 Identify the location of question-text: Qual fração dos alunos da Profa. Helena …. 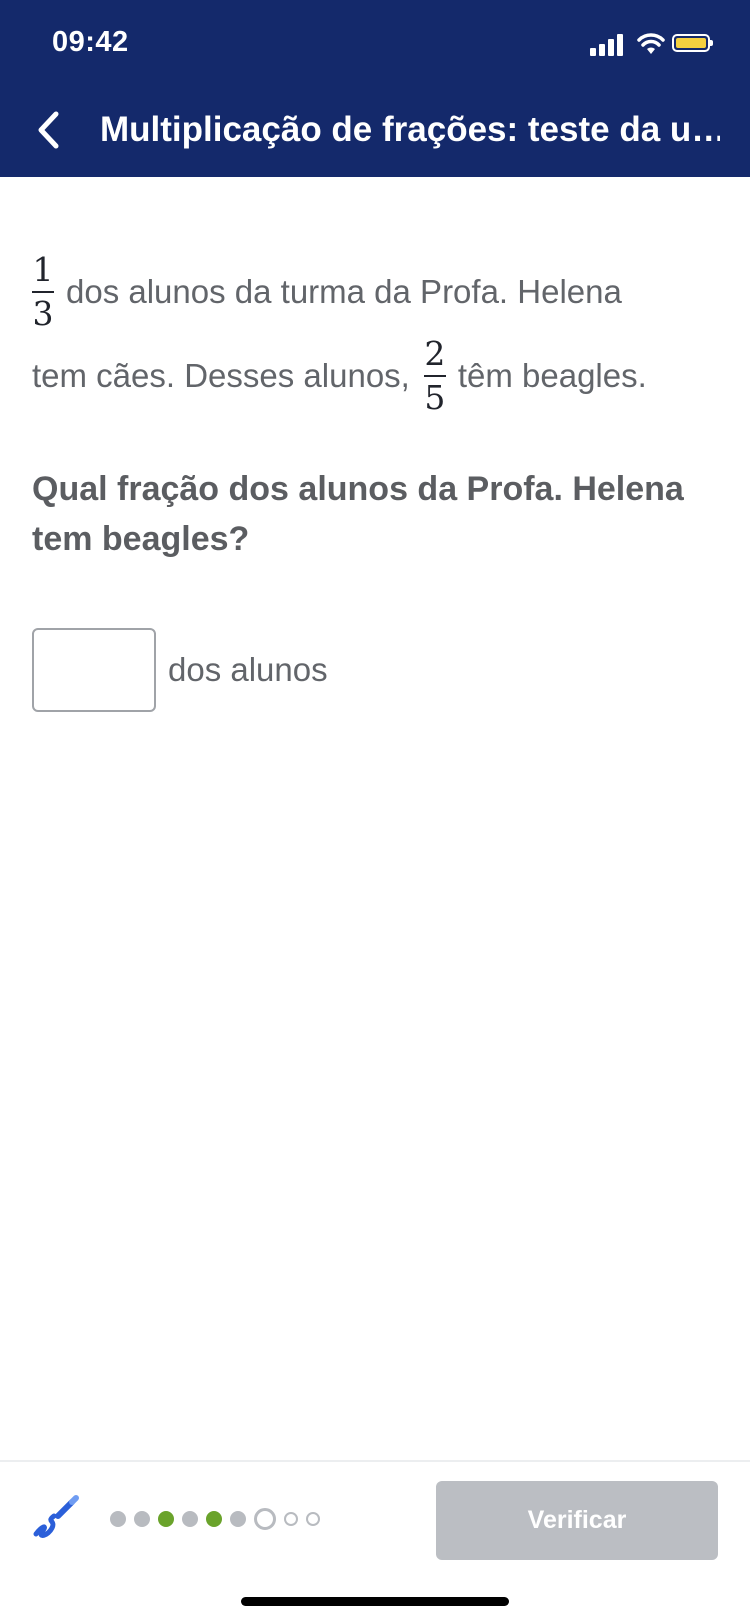
(358, 514).